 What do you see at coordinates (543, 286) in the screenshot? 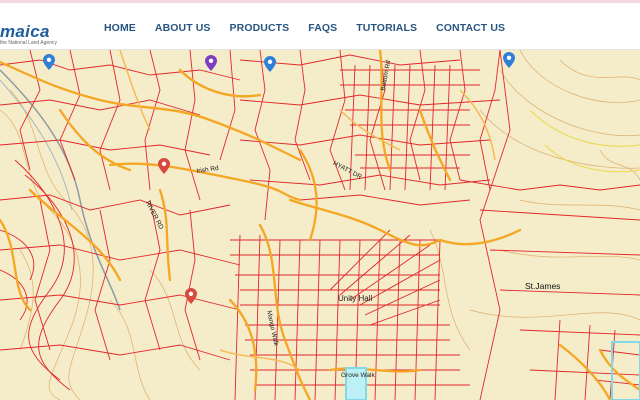
I see `label-st-james: St.James` at bounding box center [543, 286].